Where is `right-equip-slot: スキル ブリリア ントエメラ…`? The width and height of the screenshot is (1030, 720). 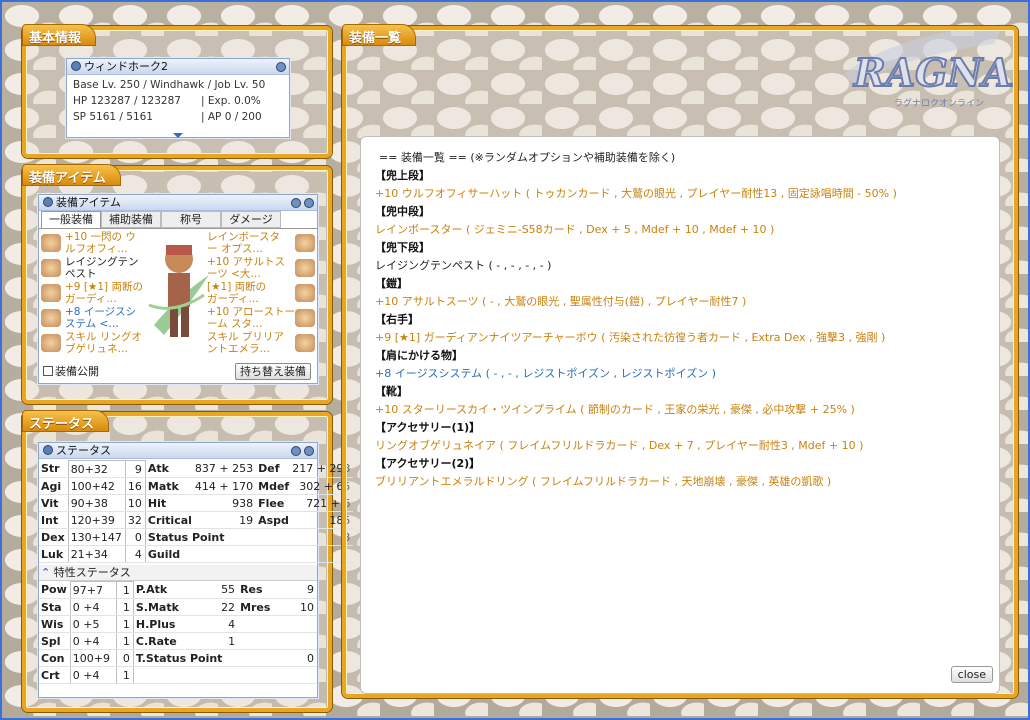 right-equip-slot: スキル ブリリア ントエメラ… is located at coordinates (261, 343).